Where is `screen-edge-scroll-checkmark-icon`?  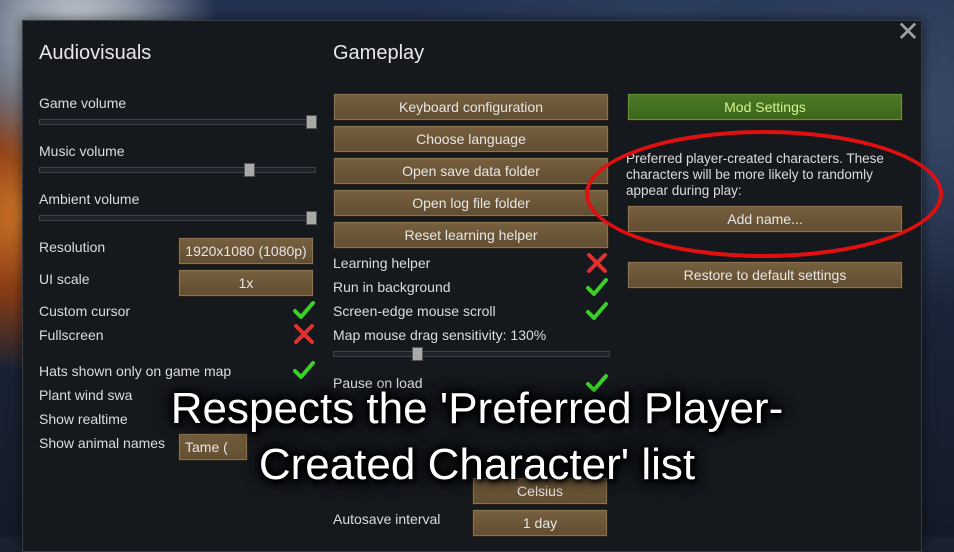
screen-edge-scroll-checkmark-icon is located at coordinates (597, 311).